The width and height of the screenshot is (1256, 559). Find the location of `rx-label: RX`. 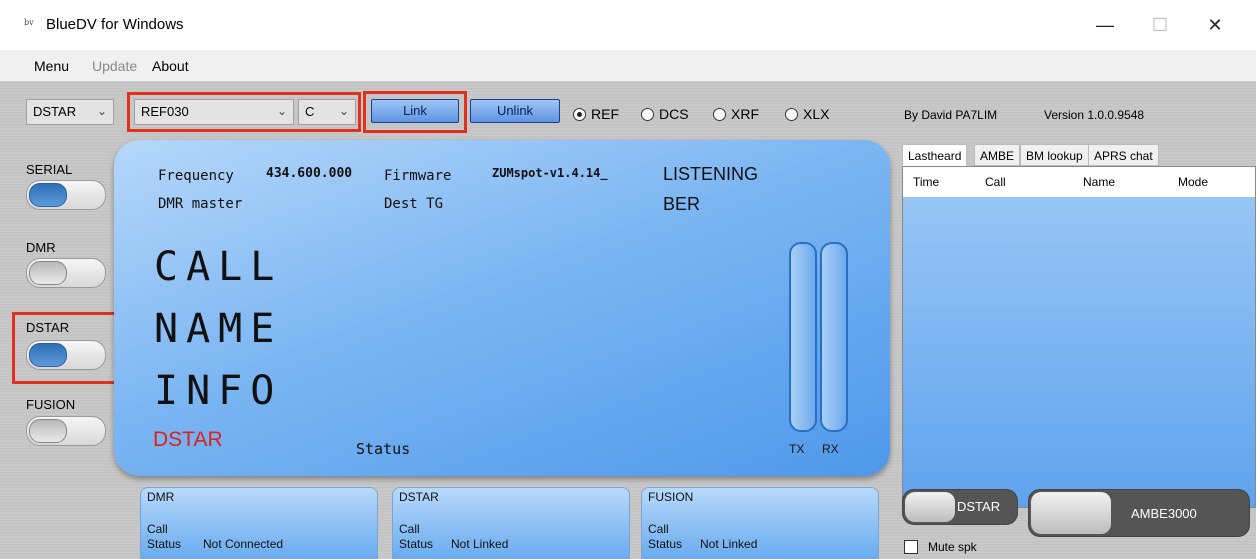

rx-label: RX is located at coordinates (830, 449).